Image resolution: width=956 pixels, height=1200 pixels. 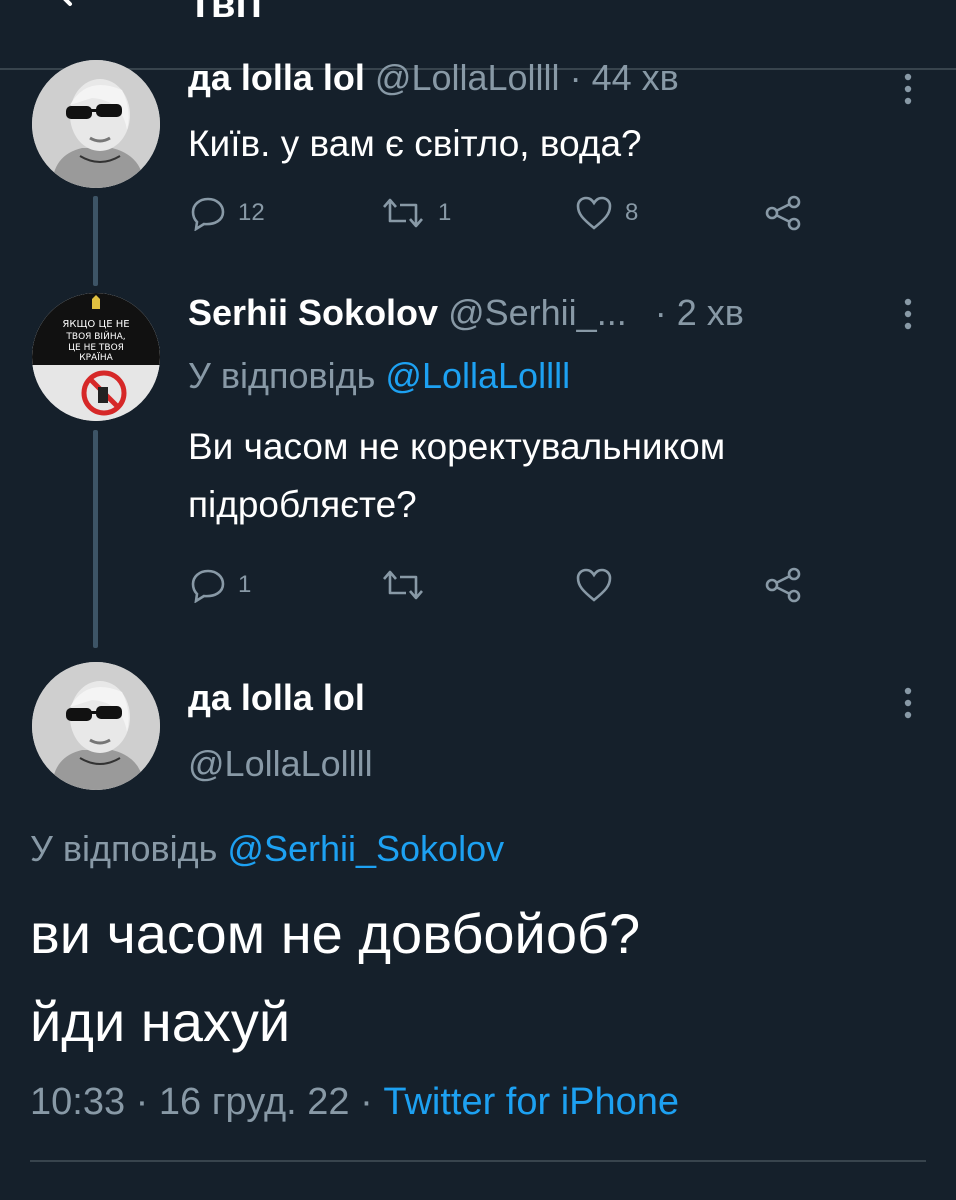 I want to click on svg-text: КРАЇНА, so click(x=96, y=357).